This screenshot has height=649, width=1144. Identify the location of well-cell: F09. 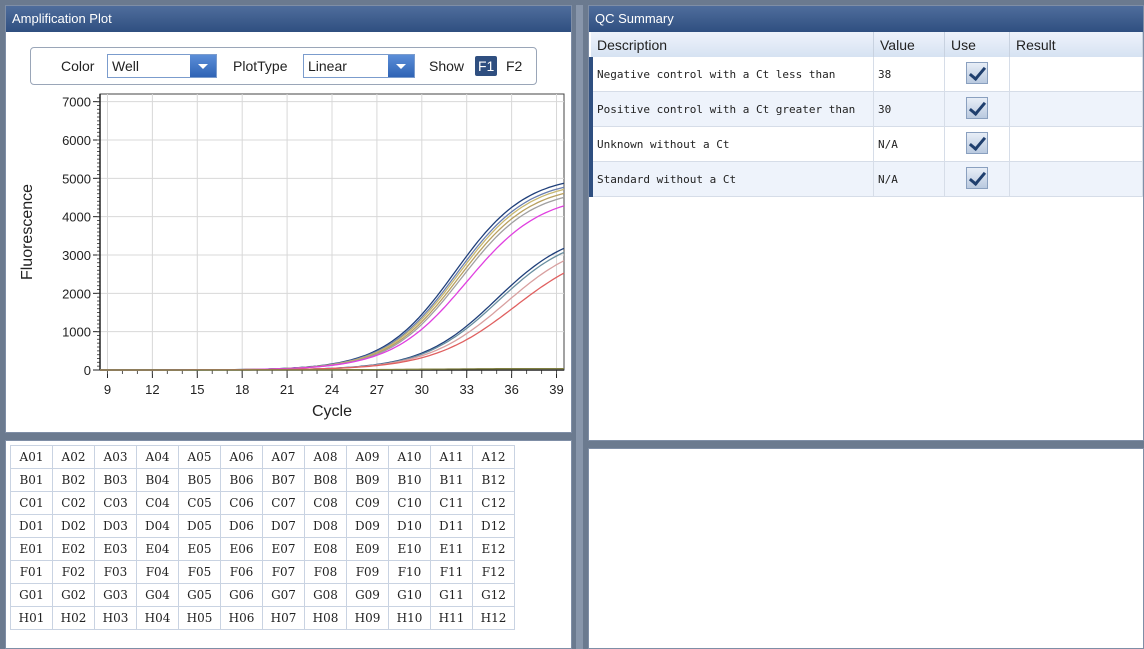
(367, 572).